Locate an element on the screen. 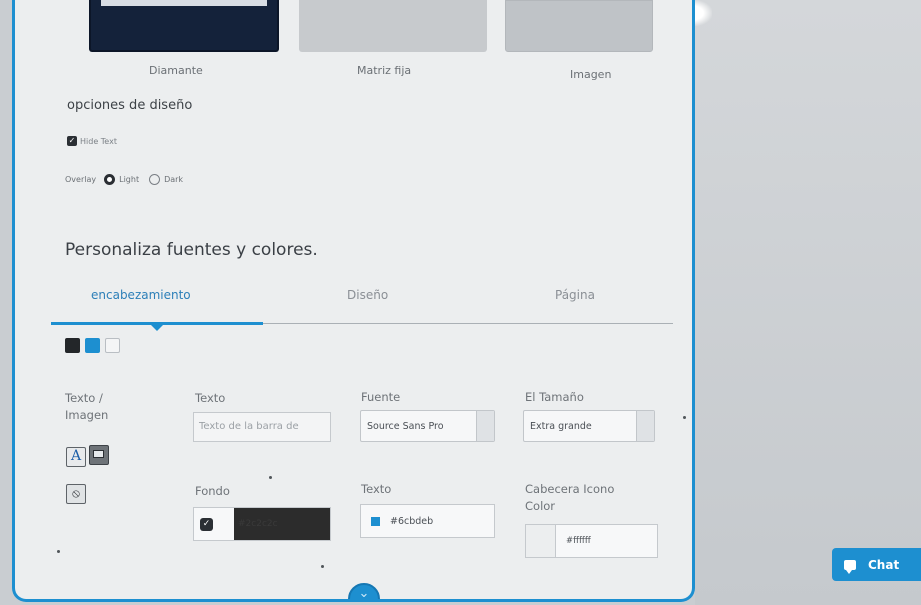  chat-bubble-icon is located at coordinates (850, 566).